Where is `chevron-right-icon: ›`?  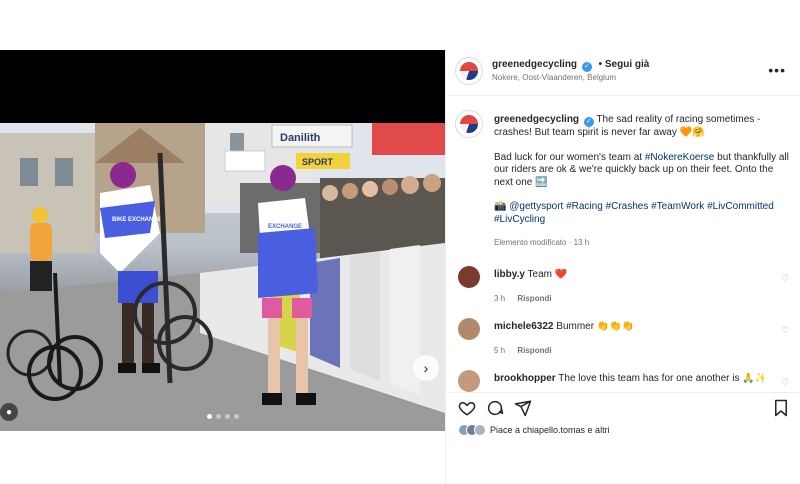 chevron-right-icon: › is located at coordinates (426, 368).